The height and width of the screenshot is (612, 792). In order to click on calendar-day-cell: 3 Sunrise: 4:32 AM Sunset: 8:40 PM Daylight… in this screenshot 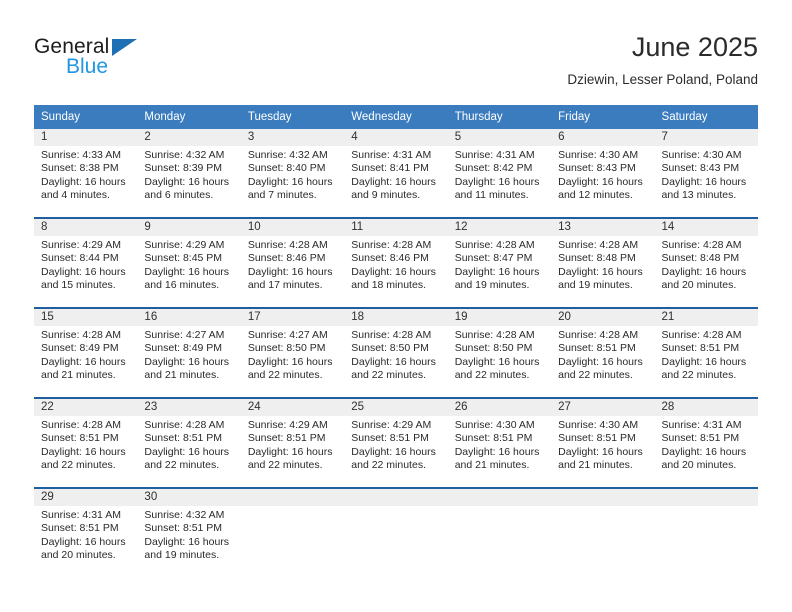, I will do `click(292, 173)`.